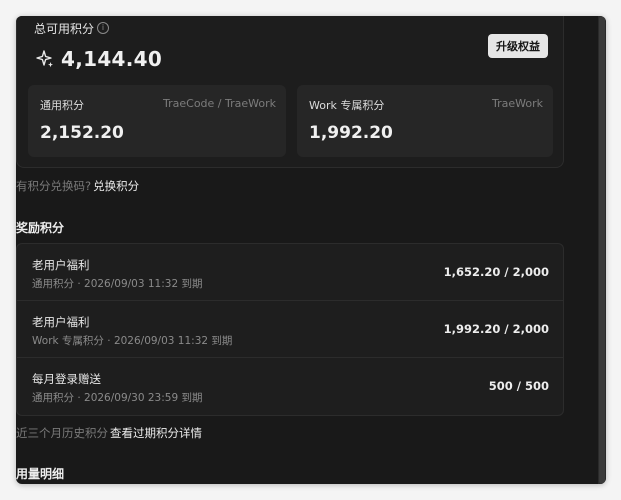  What do you see at coordinates (219, 103) in the screenshot?
I see `general-points-scope: TraeCode / TraeWork` at bounding box center [219, 103].